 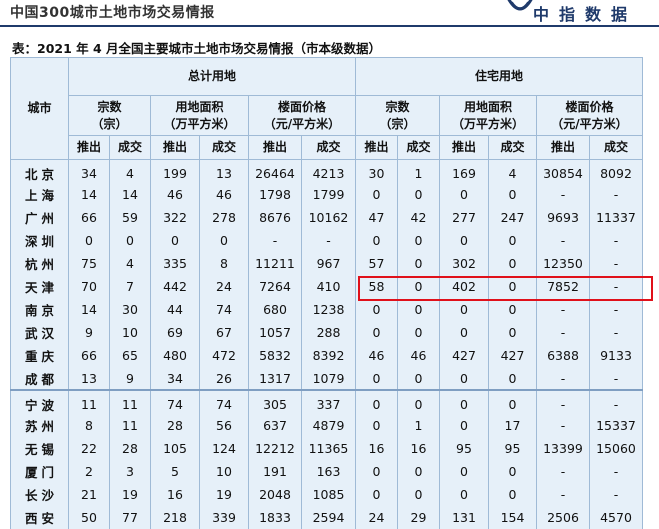 What do you see at coordinates (224, 378) in the screenshot?
I see `table-cell: 26` at bounding box center [224, 378].